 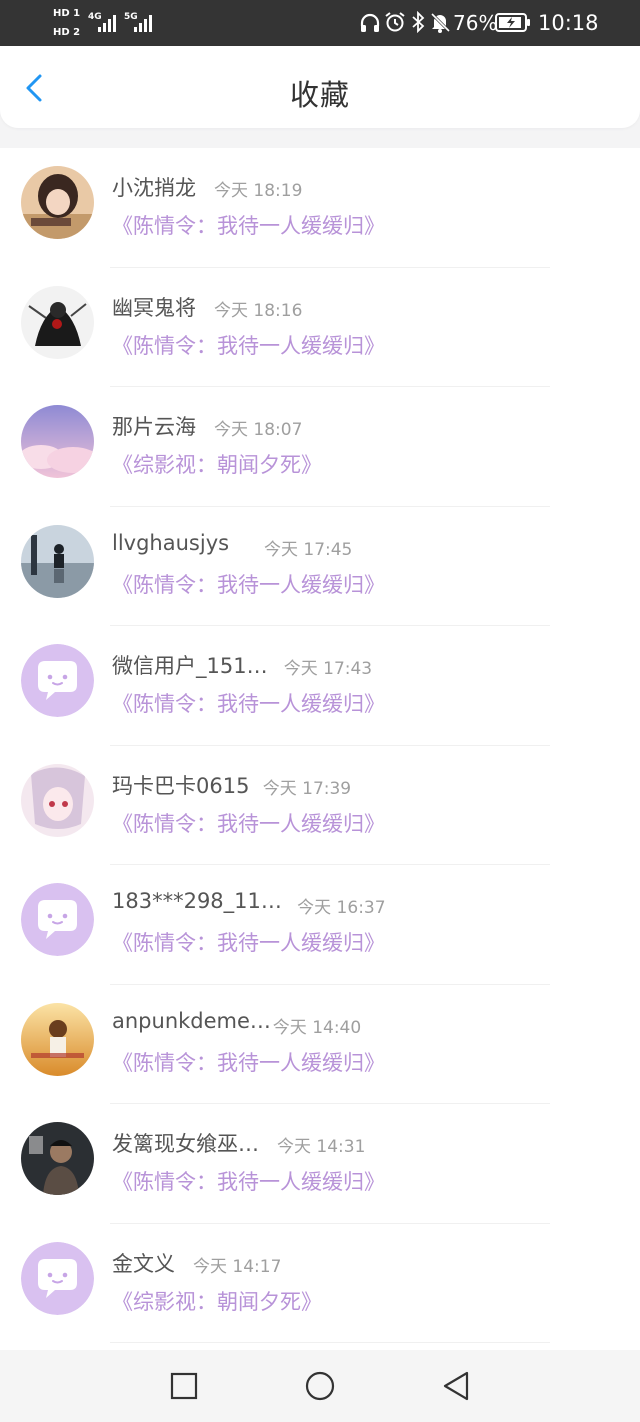 I want to click on home-icon, so click(x=320, y=1386).